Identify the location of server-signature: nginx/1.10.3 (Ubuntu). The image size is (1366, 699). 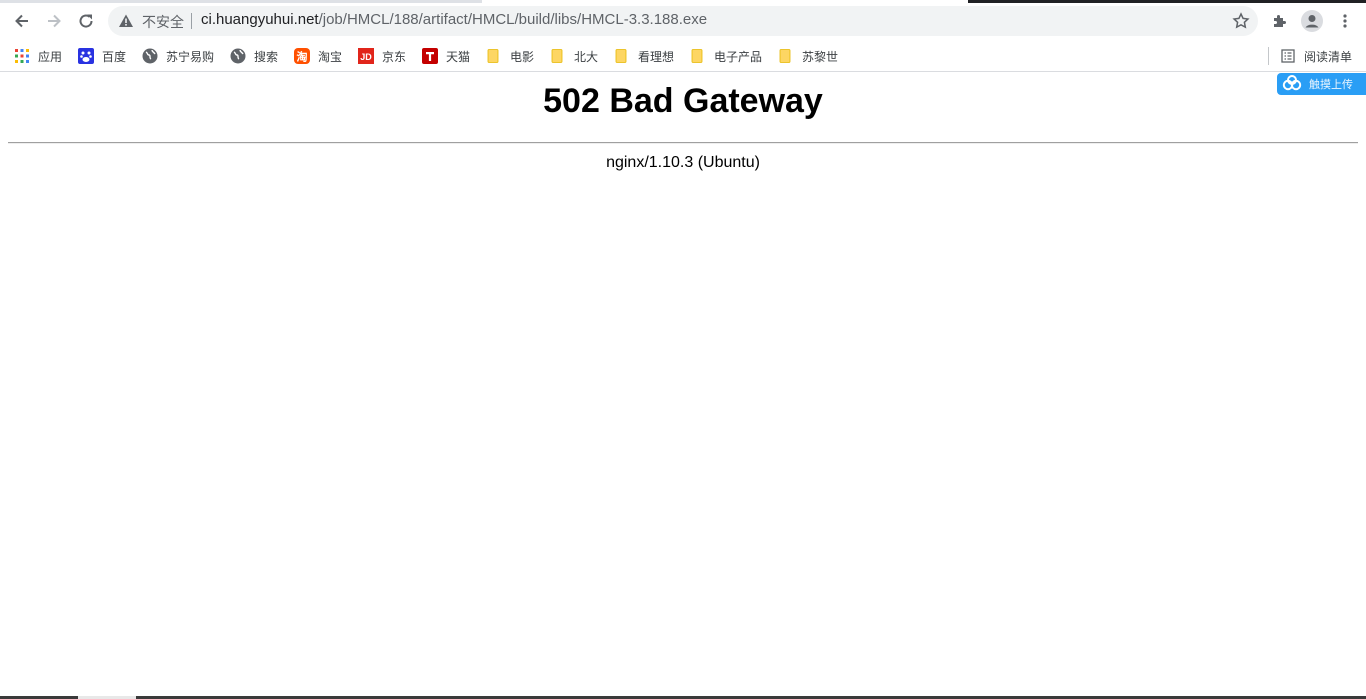
(683, 162).